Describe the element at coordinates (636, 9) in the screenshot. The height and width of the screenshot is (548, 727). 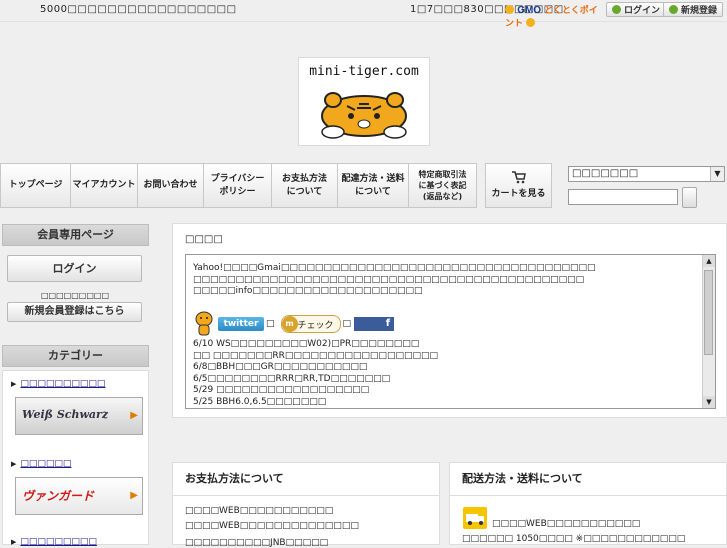
I see `login-button: ログイン` at that location.